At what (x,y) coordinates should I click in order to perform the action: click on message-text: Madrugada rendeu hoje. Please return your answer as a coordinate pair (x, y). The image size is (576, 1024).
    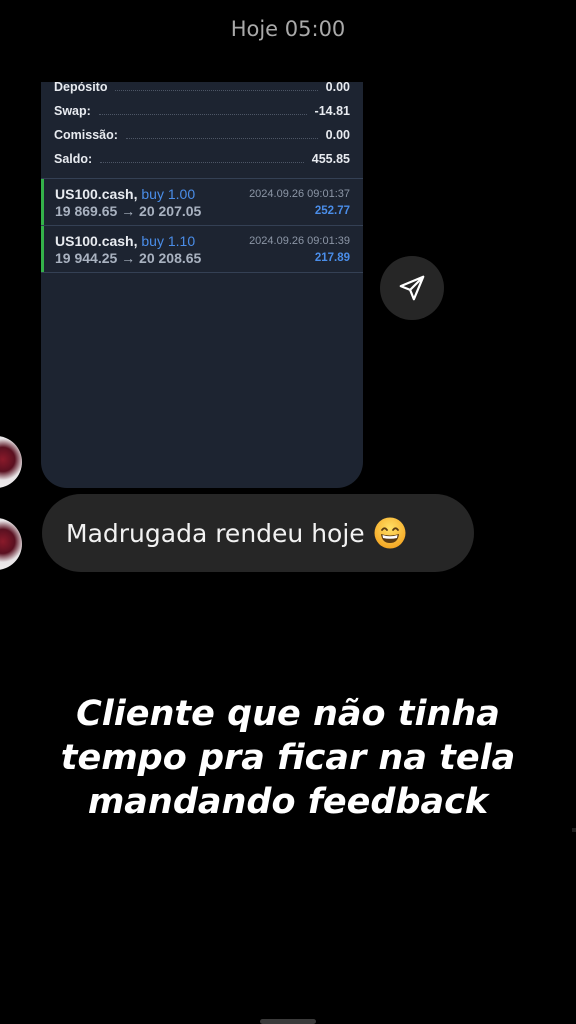
    Looking at the image, I should click on (215, 533).